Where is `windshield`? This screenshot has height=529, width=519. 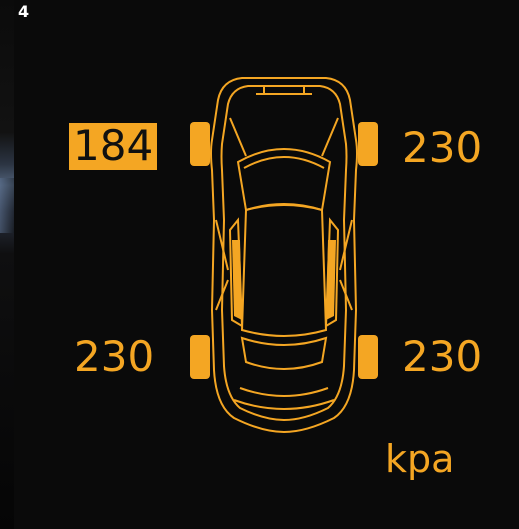 windshield is located at coordinates (284, 180).